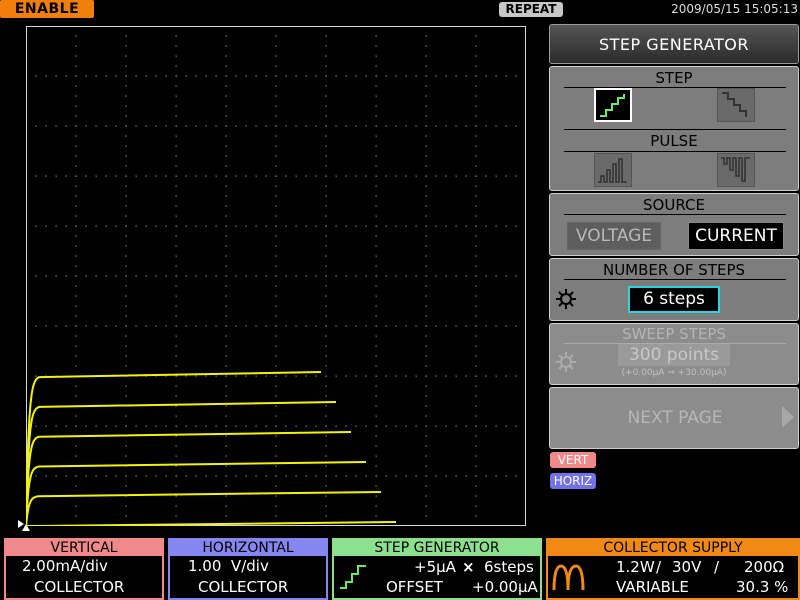 This screenshot has height=600, width=800. What do you see at coordinates (674, 299) in the screenshot?
I see `number-of-steps-field: 6 steps` at bounding box center [674, 299].